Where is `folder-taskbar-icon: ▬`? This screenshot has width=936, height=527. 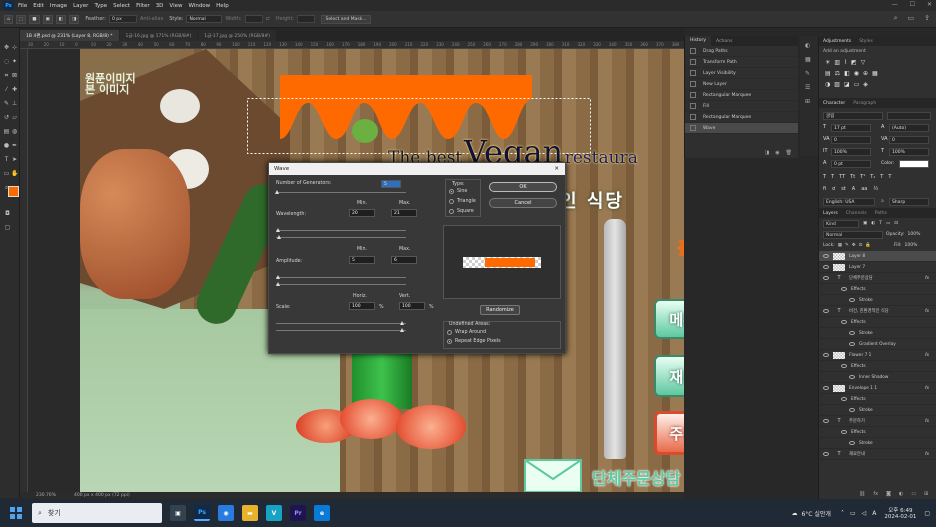
folder-taskbar-icon: ▬ is located at coordinates (250, 513).